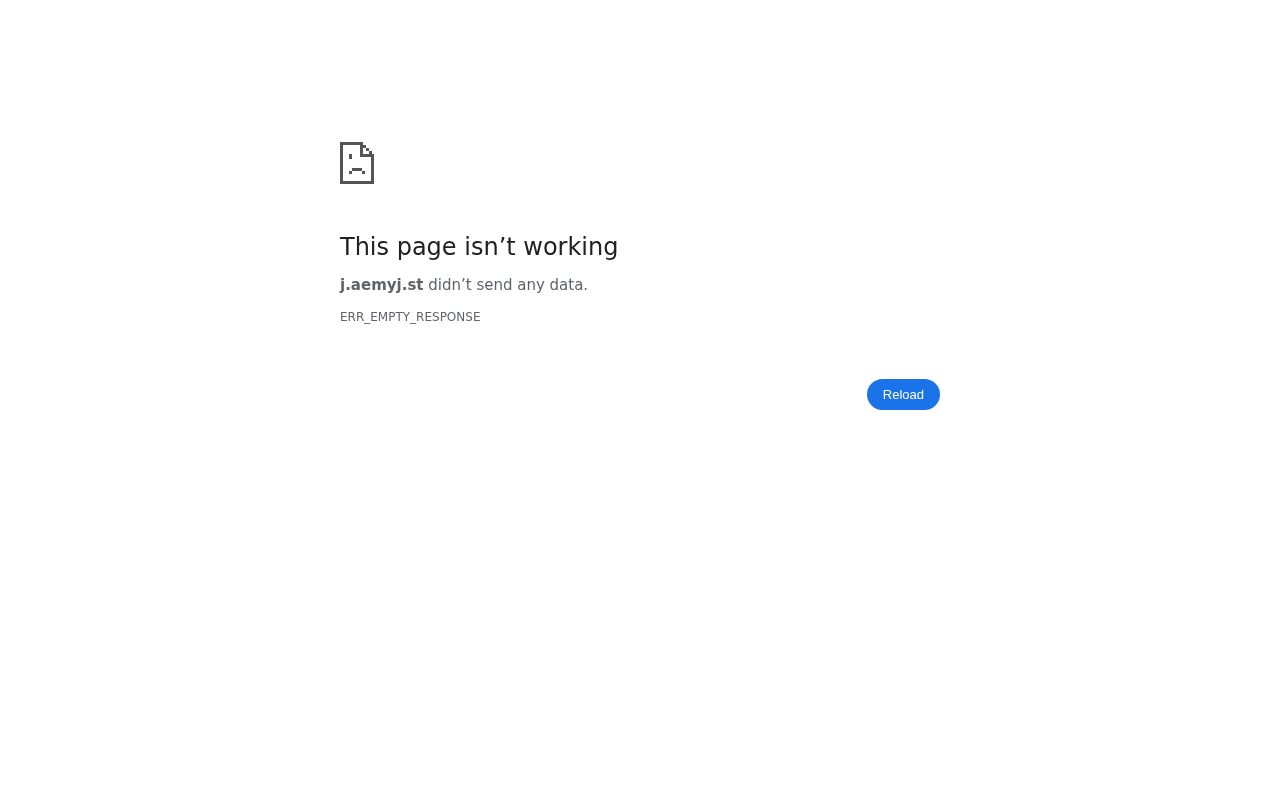 This screenshot has width=1280, height=800. What do you see at coordinates (479, 247) in the screenshot?
I see `error-heading: This page isn’t working` at bounding box center [479, 247].